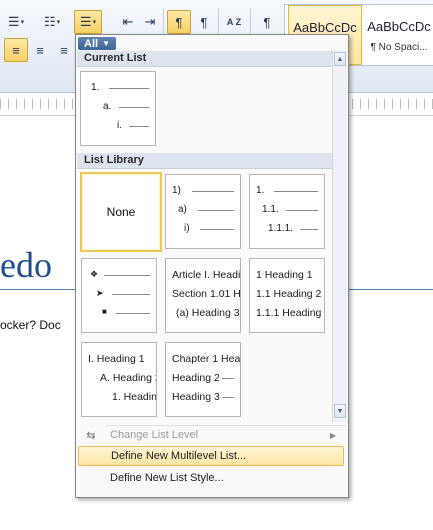 The height and width of the screenshot is (530, 433). I want to click on triangle-down-icon: ▼, so click(340, 411).